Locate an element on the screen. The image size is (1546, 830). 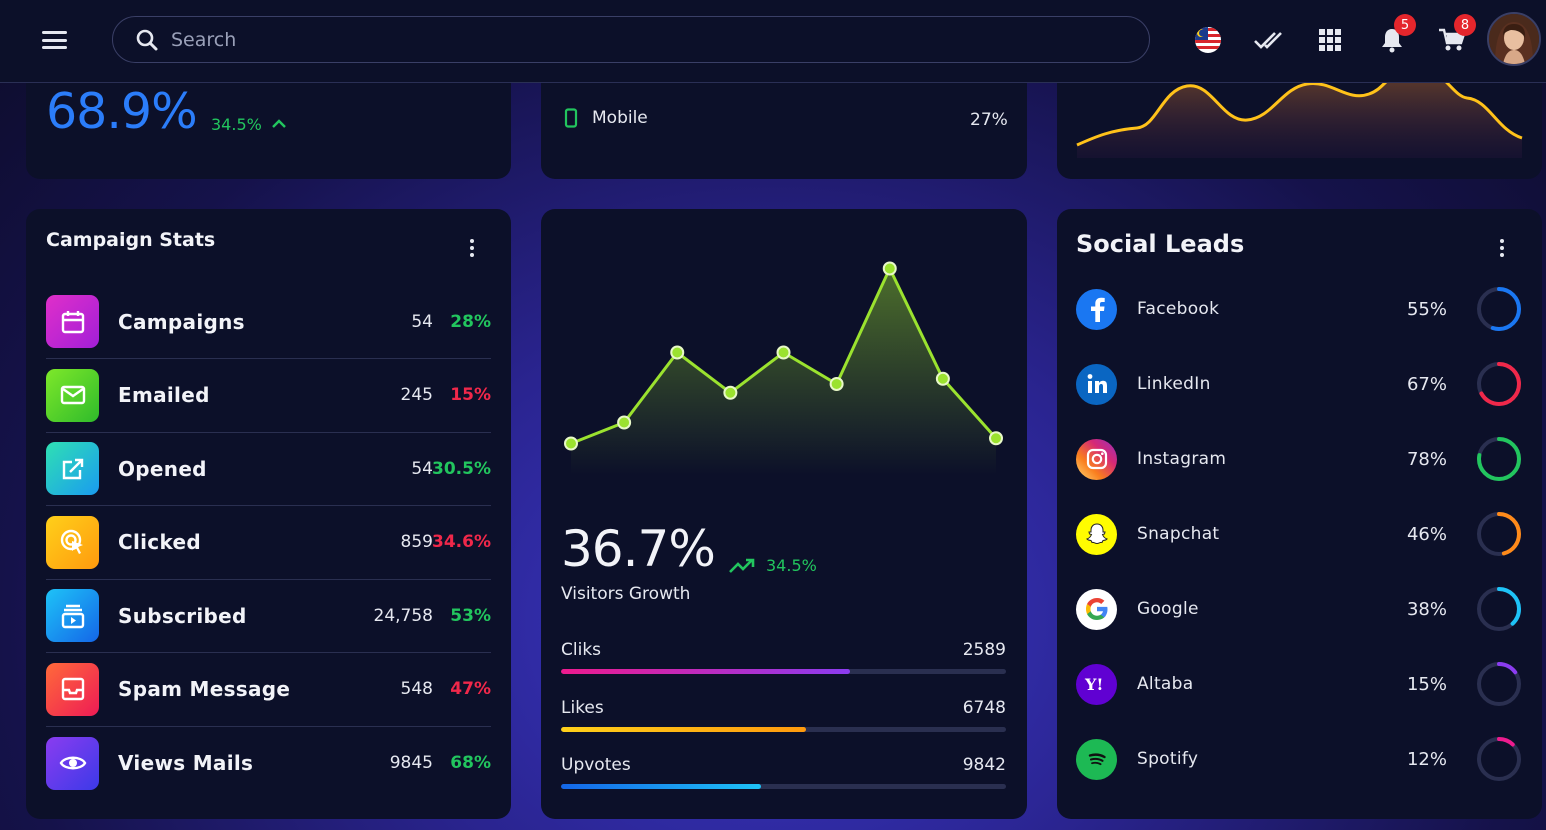
progress-row-upvotes: Upvotes 9842 is located at coordinates (783, 772).